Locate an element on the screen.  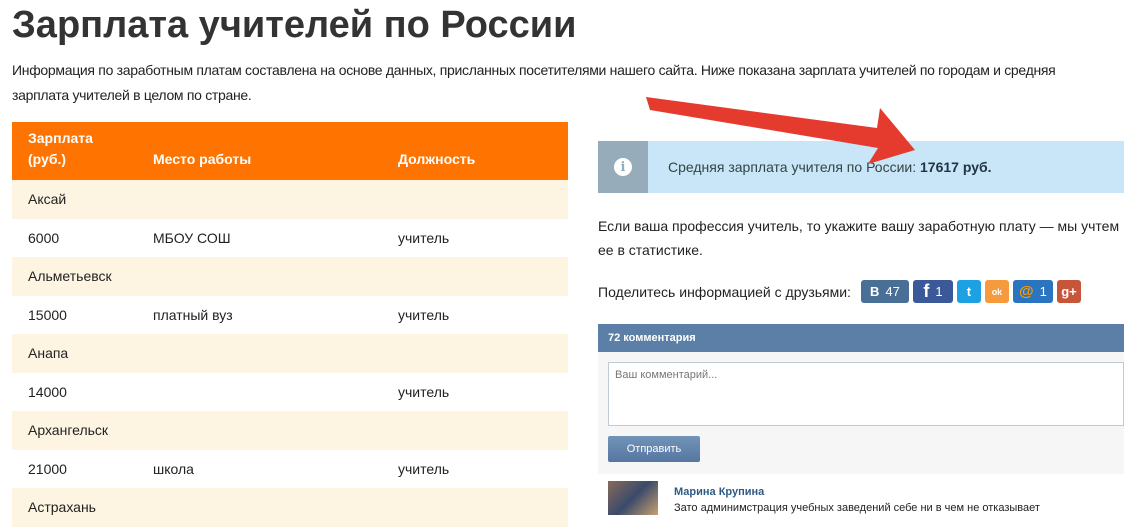
comments-count: 72 комментария is located at coordinates (861, 338).